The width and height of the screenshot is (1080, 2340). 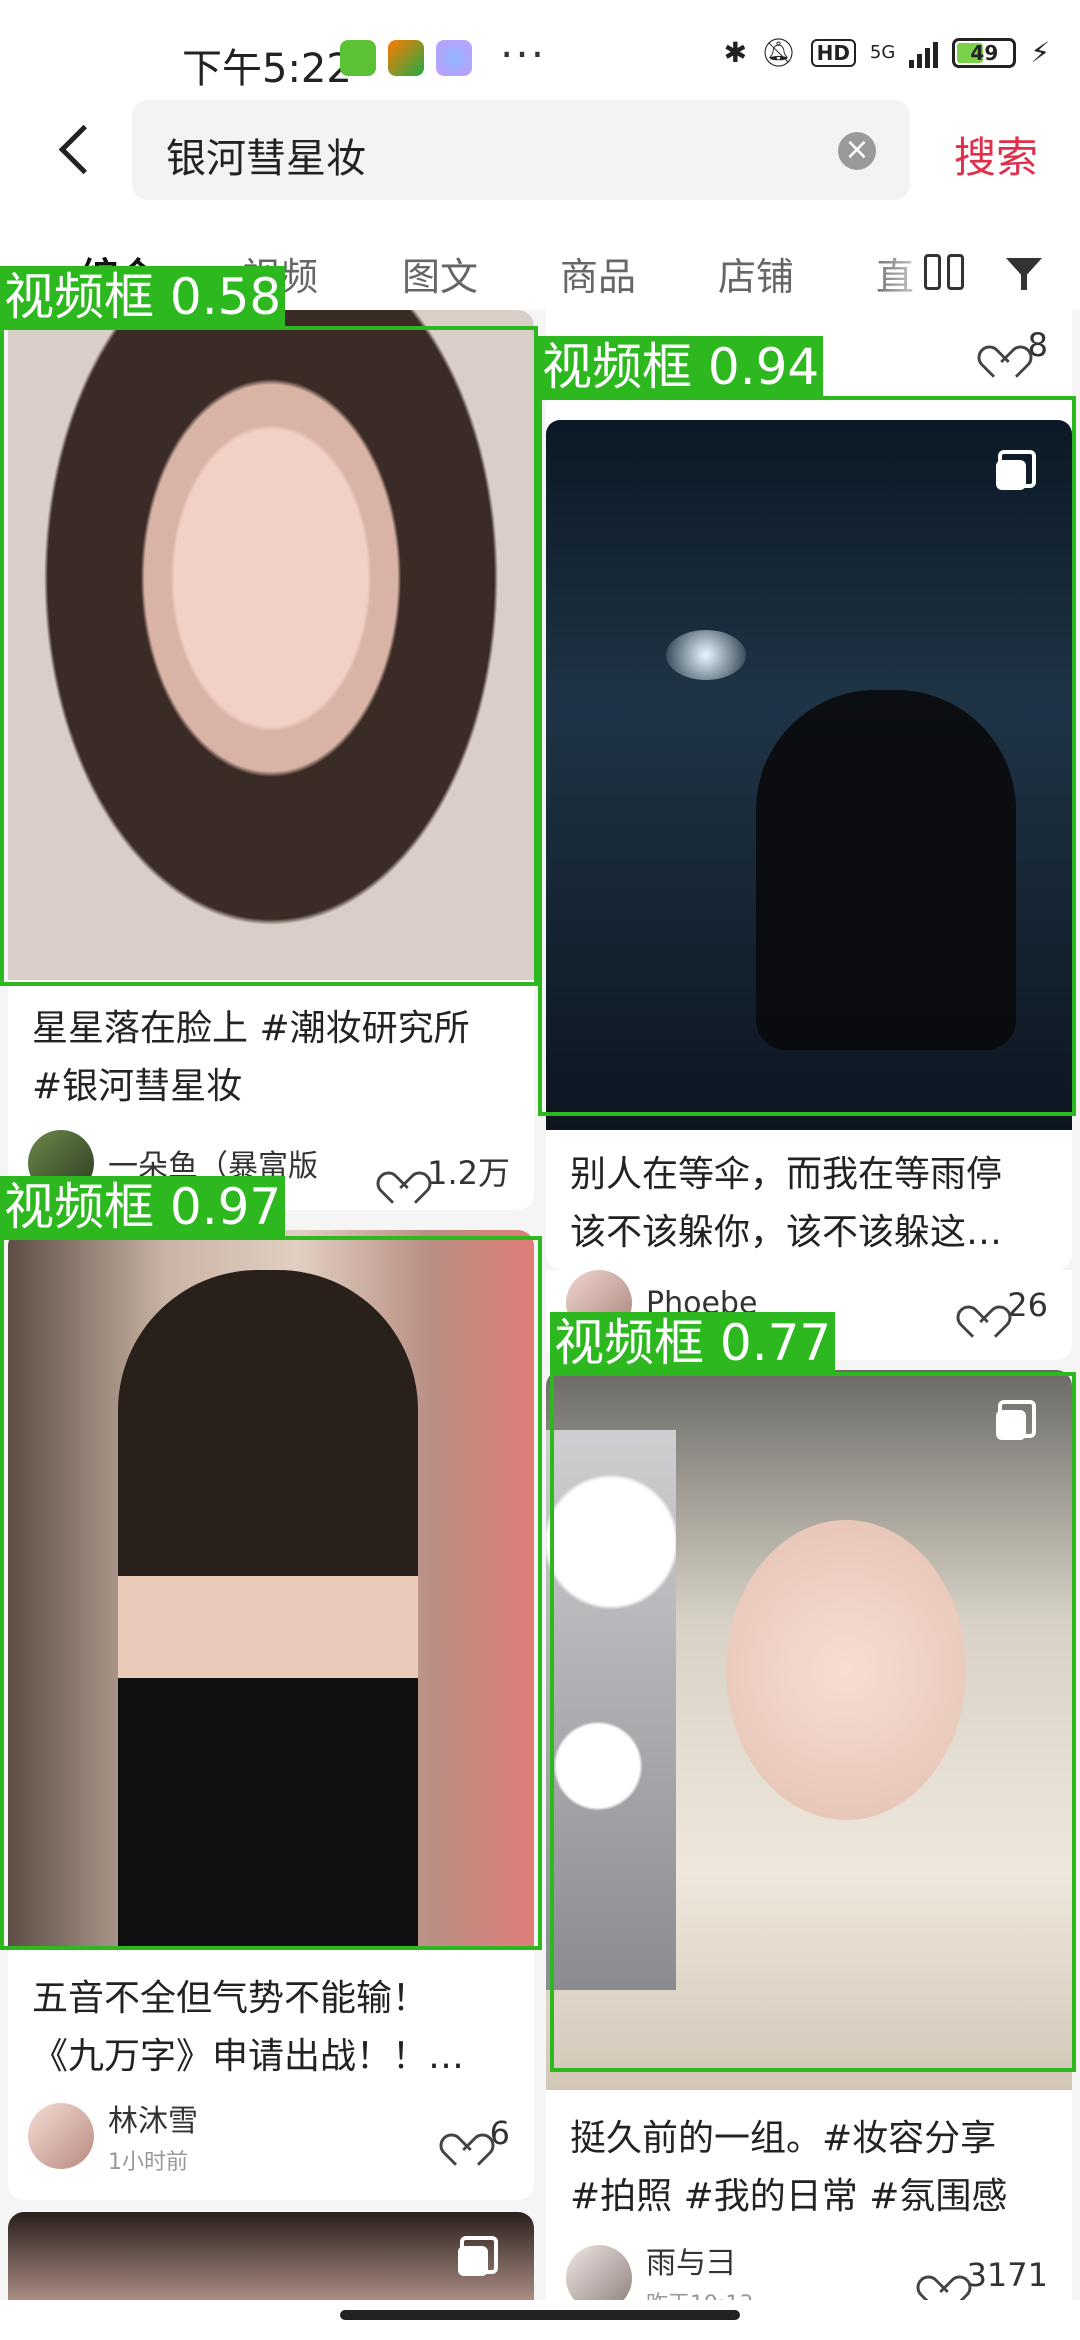 I want to click on like-count: 1.2万, so click(x=447, y=1171).